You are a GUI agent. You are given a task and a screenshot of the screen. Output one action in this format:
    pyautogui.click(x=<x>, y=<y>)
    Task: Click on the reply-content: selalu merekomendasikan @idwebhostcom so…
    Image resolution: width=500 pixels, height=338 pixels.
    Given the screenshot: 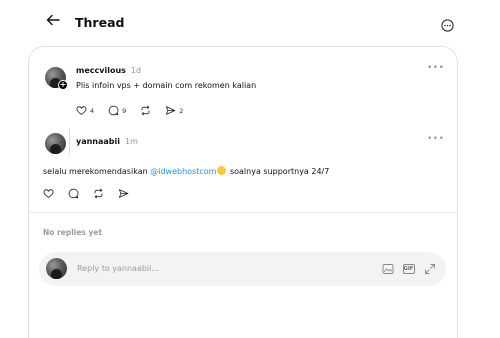 What is the action you would take?
    pyautogui.click(x=186, y=171)
    